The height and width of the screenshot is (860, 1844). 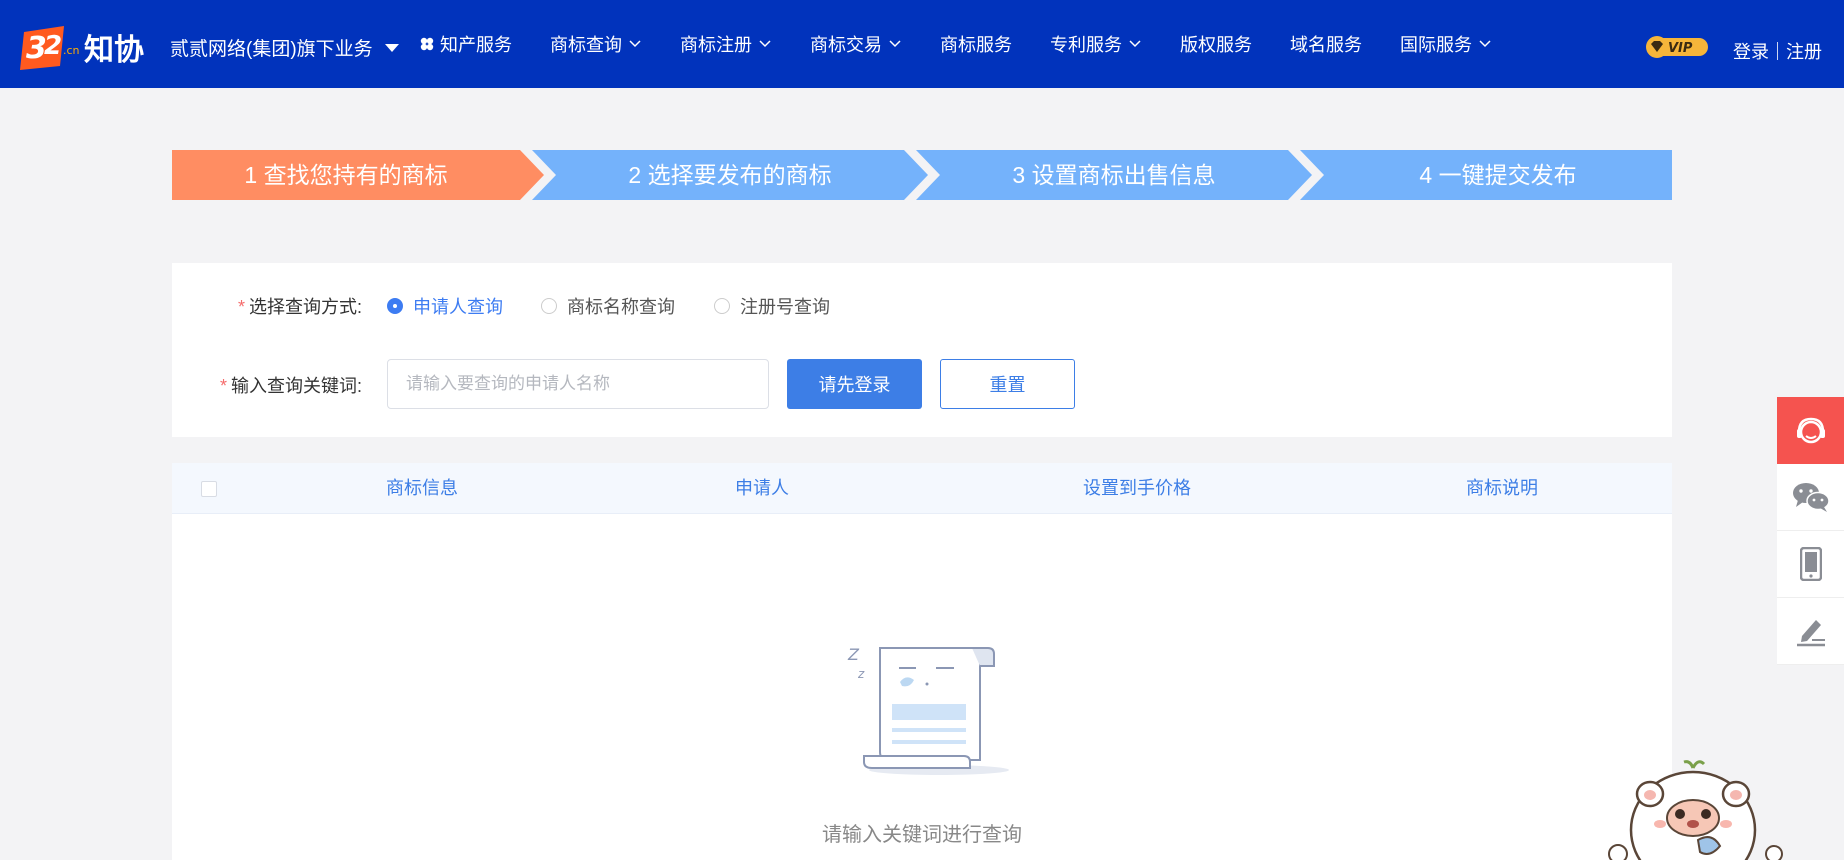 I want to click on svg-text: 2, so click(x=53, y=46).